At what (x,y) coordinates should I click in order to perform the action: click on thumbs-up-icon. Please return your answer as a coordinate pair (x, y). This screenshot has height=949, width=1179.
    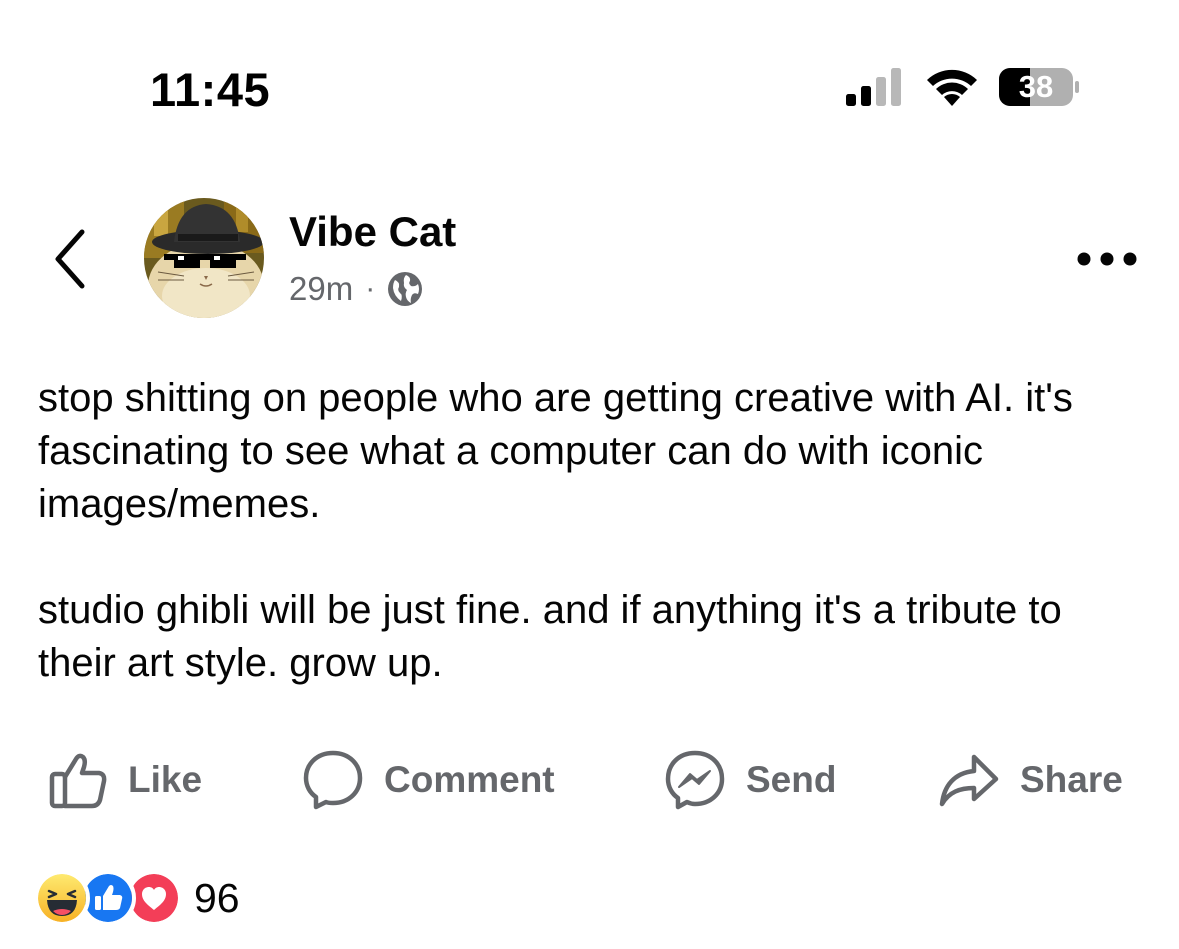
    Looking at the image, I should click on (78, 781).